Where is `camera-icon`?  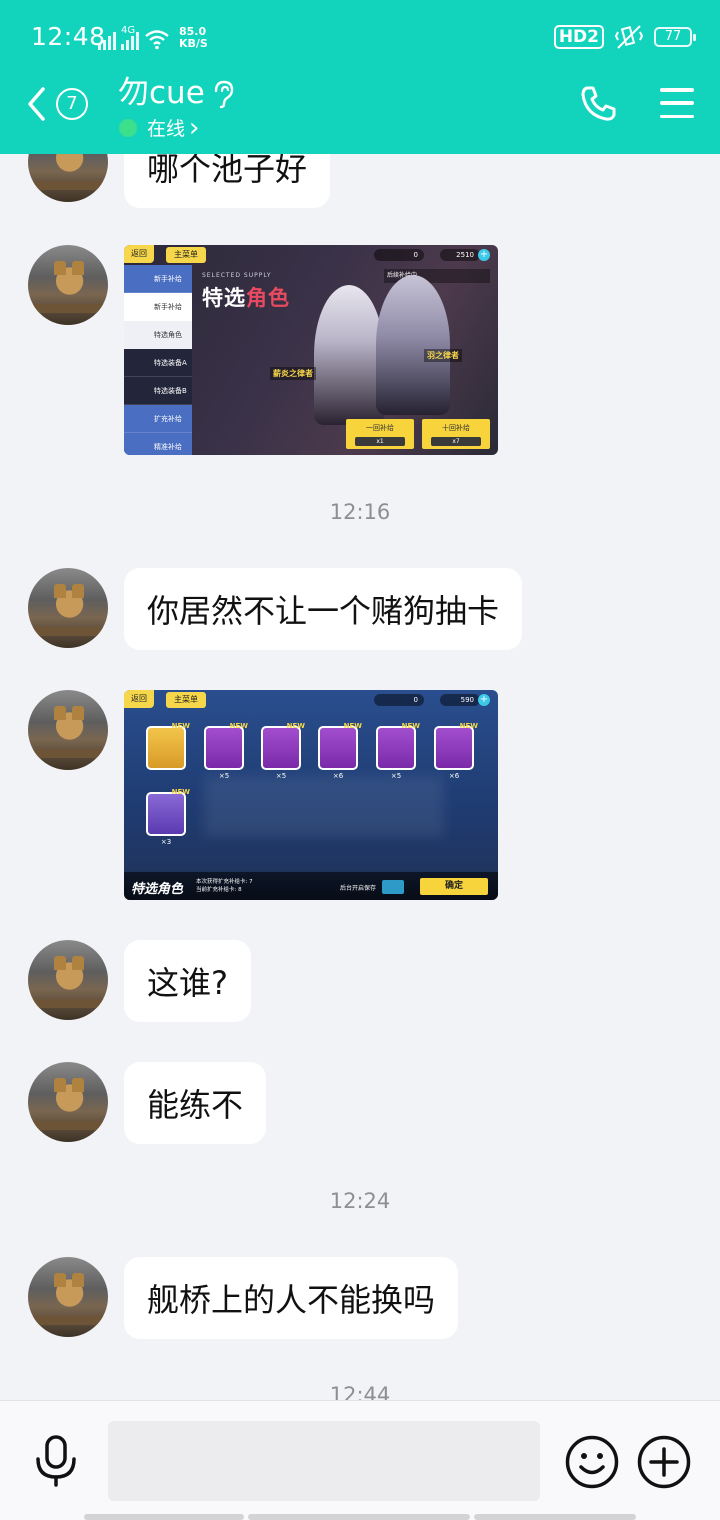
camera-icon is located at coordinates (393, 887).